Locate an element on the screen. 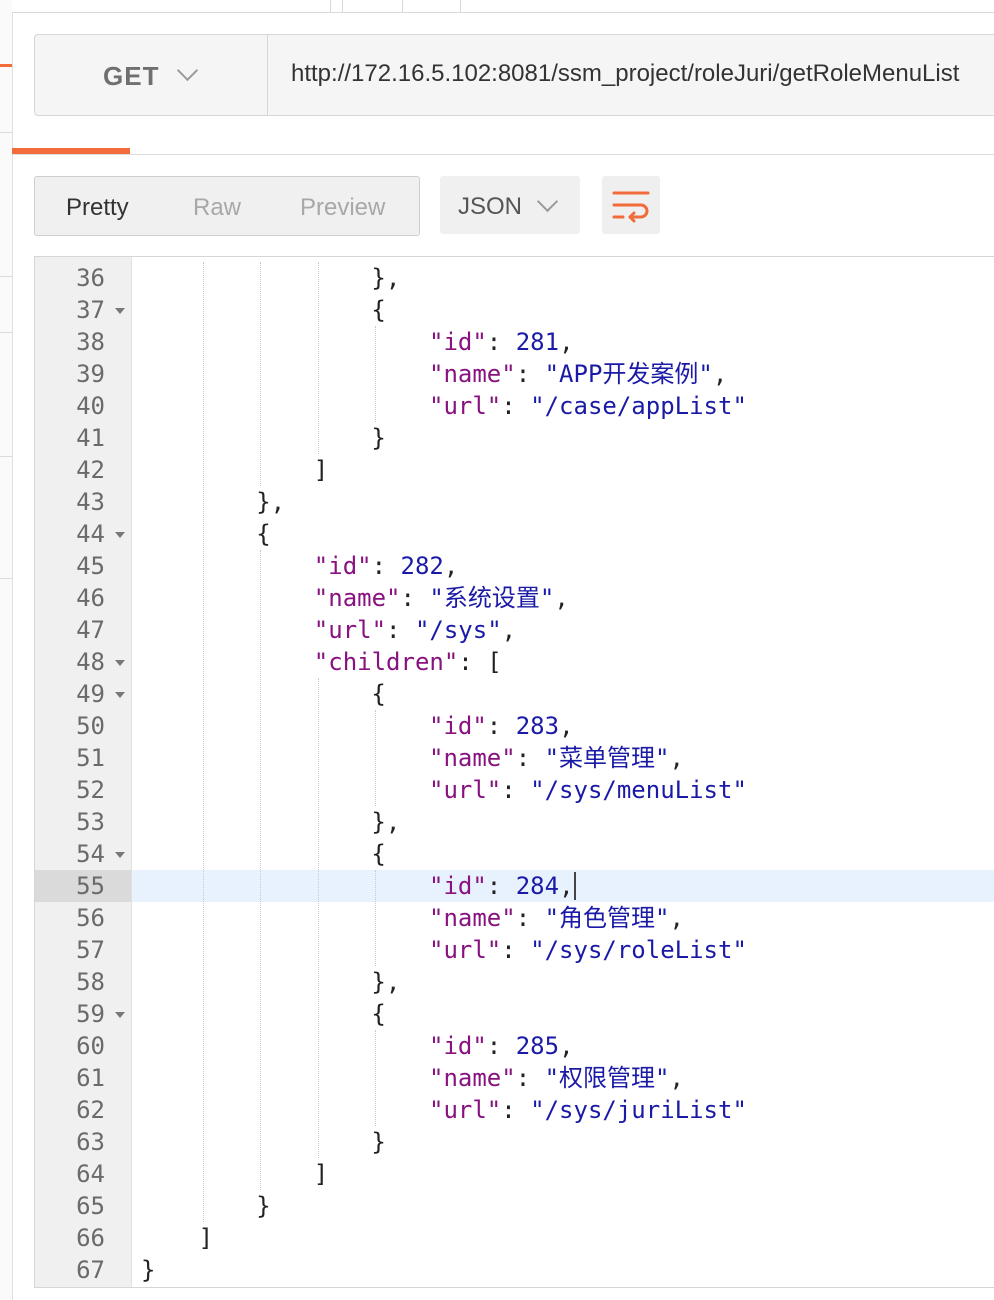 This screenshot has height=1300, width=994. code-line: "name": "角色管理", is located at coordinates (556, 918).